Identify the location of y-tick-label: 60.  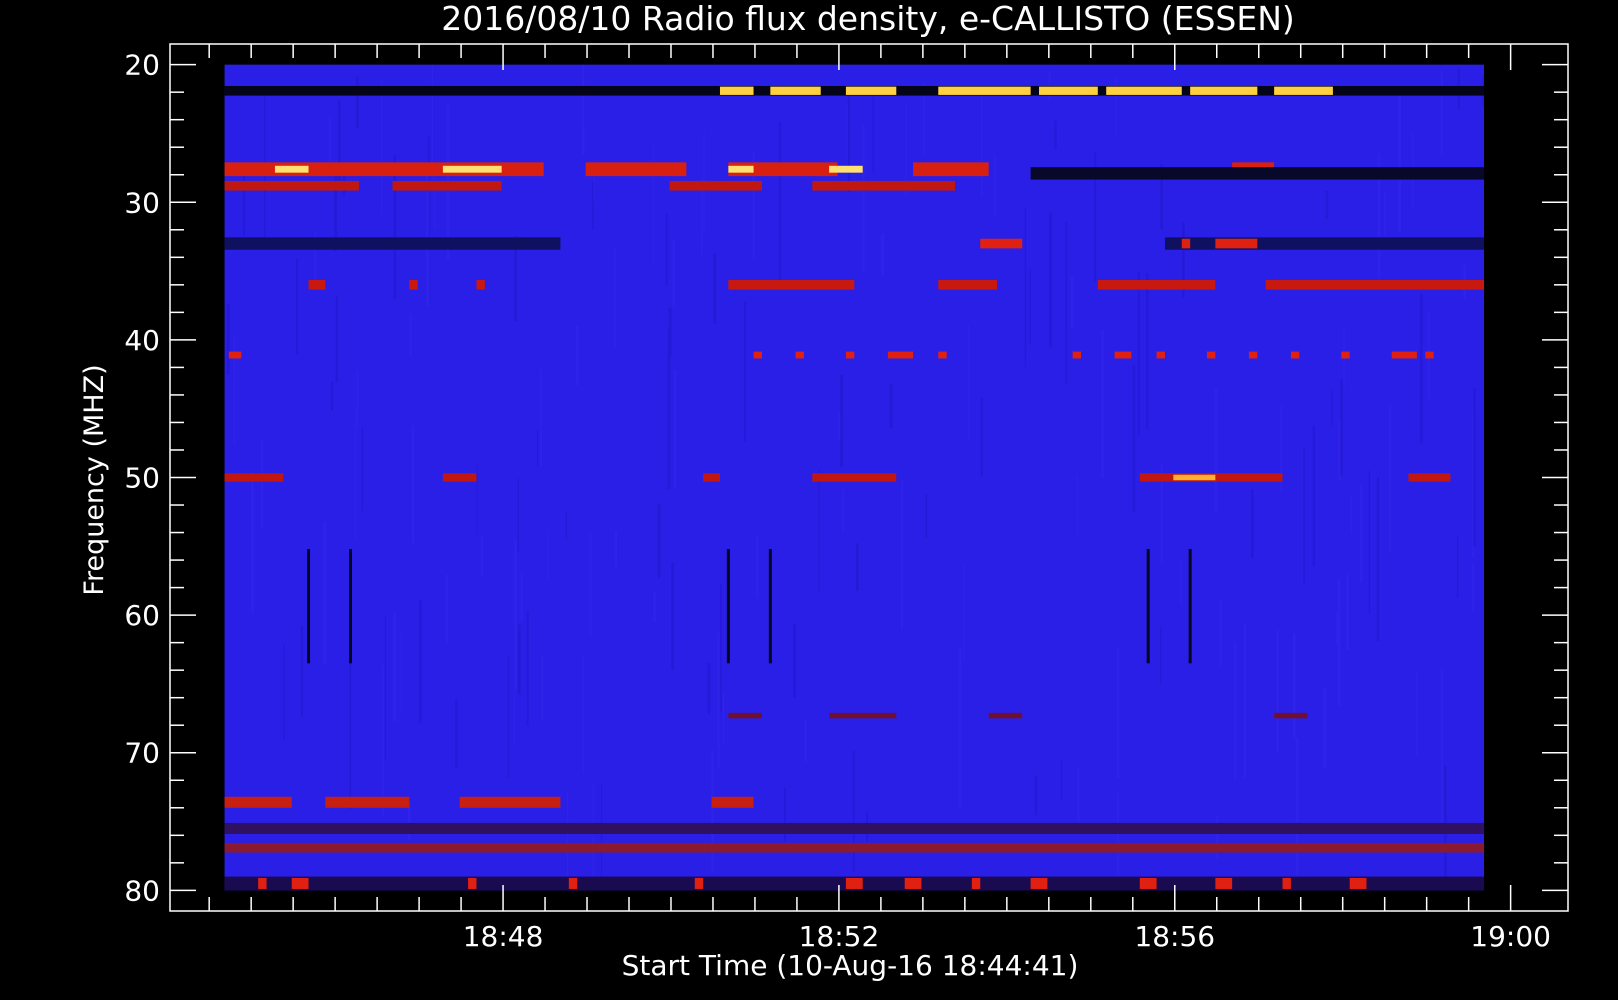
(142, 615).